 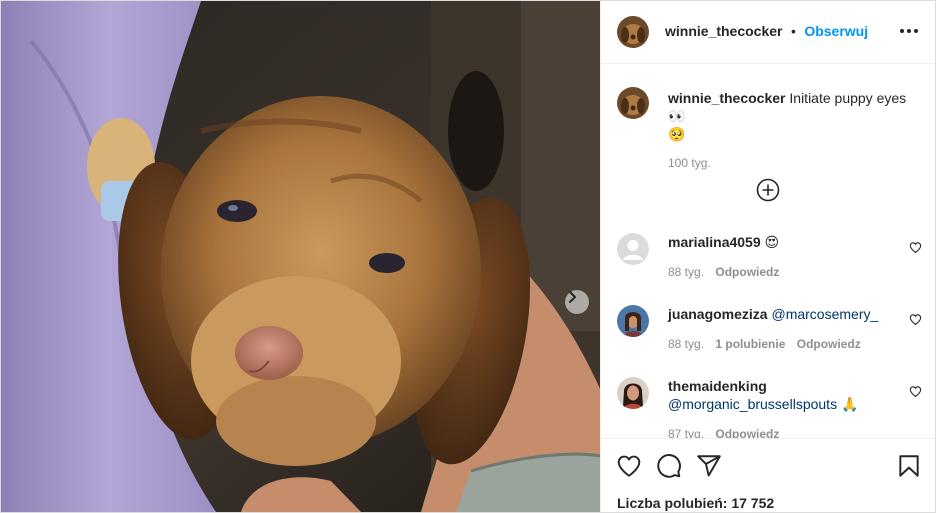 I want to click on share-button, so click(x=709, y=466).